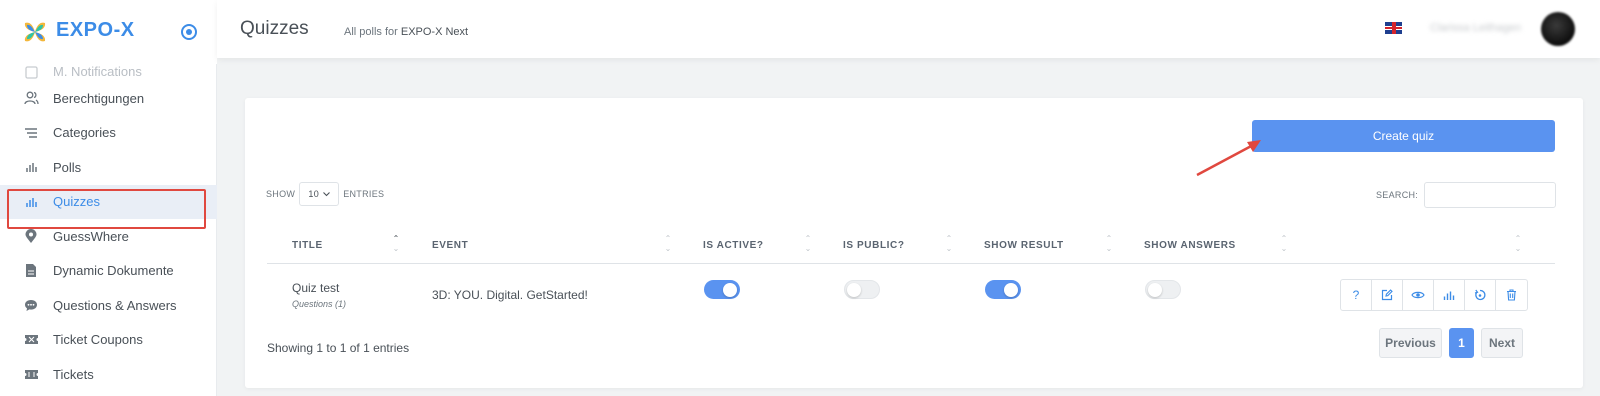 The height and width of the screenshot is (396, 1600). Describe the element at coordinates (1403, 136) in the screenshot. I see `create-quiz-button: Create quiz` at that location.